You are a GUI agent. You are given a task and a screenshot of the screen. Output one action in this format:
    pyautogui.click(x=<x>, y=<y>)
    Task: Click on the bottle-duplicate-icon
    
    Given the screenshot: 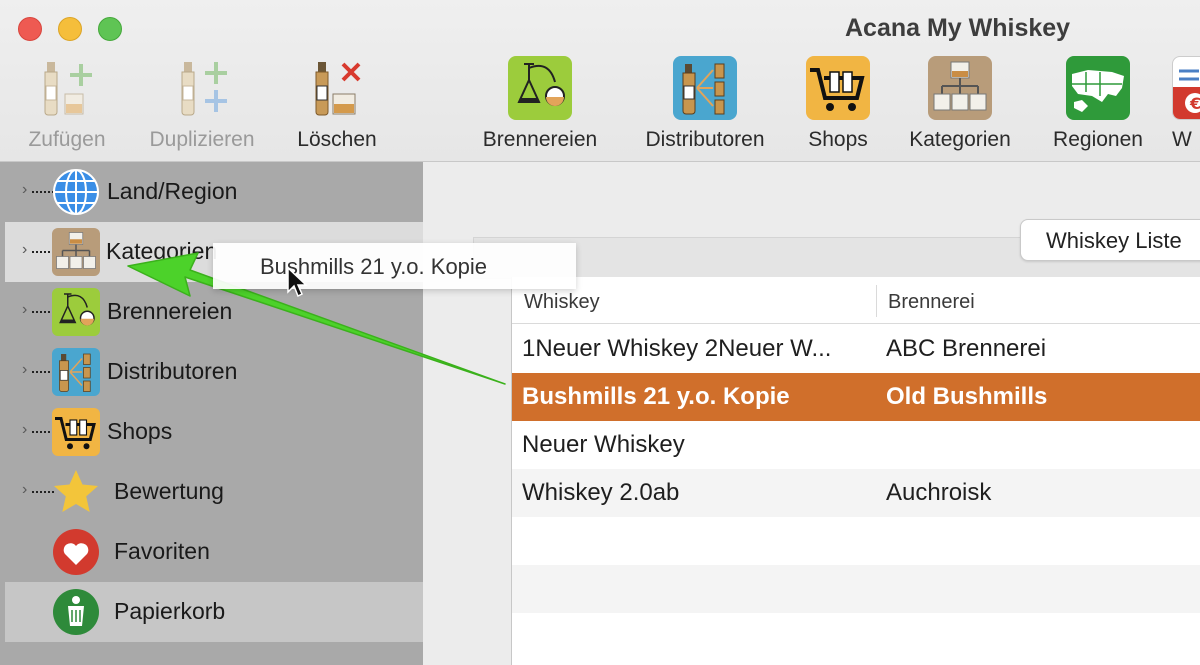 What is the action you would take?
    pyautogui.click(x=202, y=88)
    